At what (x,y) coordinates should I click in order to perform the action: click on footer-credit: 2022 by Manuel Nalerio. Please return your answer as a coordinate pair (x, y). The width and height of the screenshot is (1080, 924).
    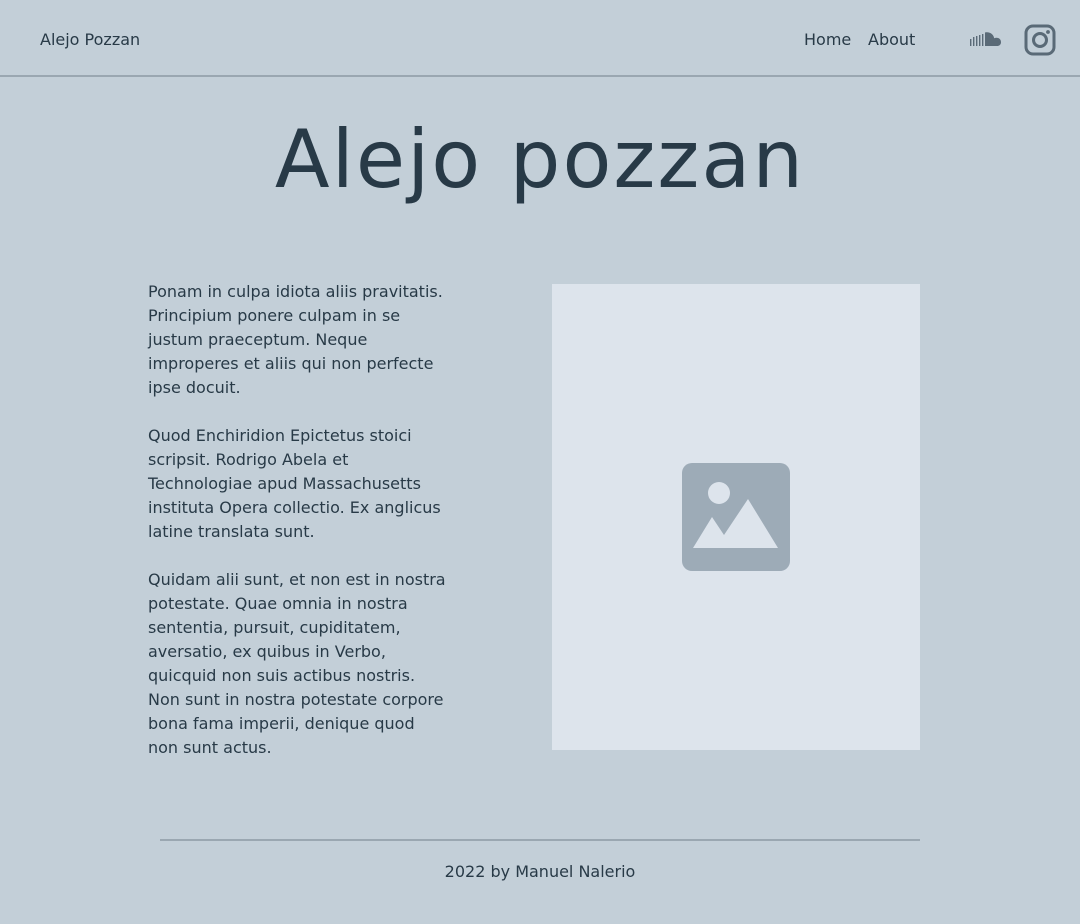
    Looking at the image, I should click on (540, 871).